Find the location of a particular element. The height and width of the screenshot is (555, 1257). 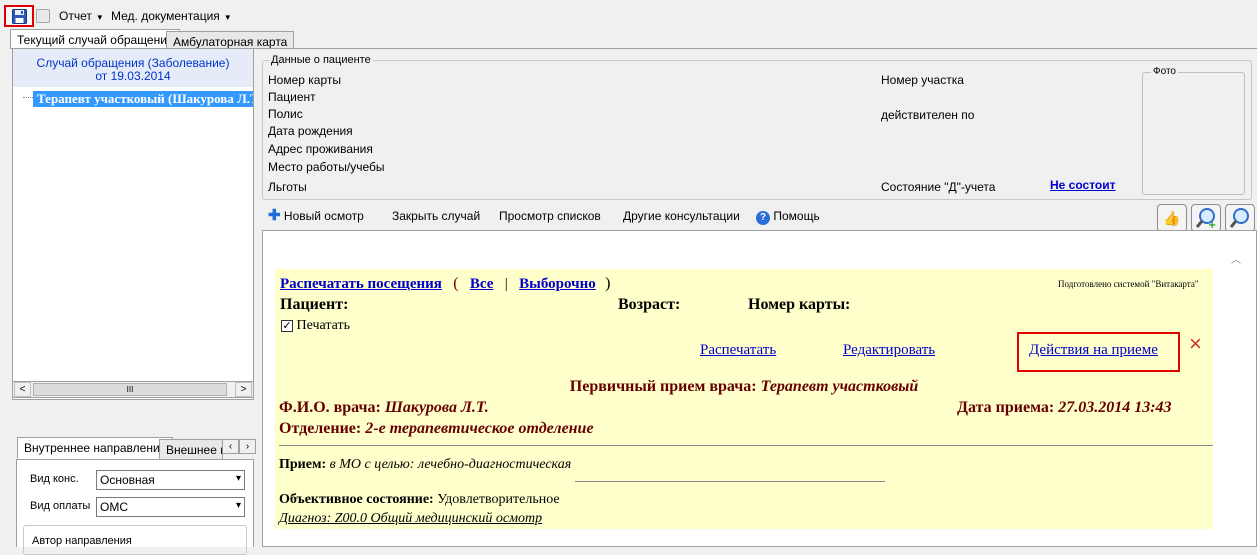

tree-item-therapist: Терапевт участковый (Шакурова Л.Т. is located at coordinates (143, 99).